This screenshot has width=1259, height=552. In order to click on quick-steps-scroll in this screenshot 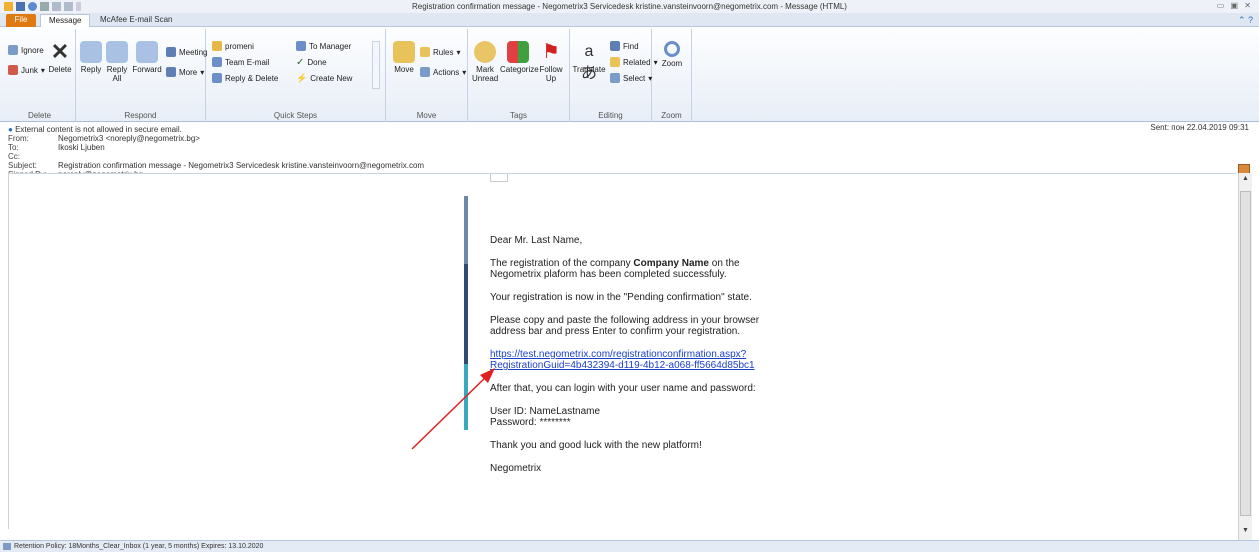, I will do `click(376, 65)`.